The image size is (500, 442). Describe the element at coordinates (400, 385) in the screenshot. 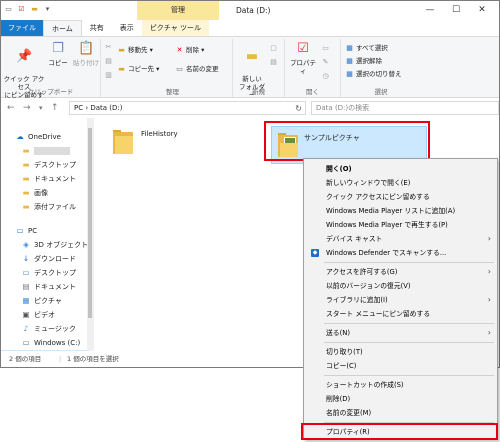

I see `menu-item: ショートカットの作成(S)` at that location.